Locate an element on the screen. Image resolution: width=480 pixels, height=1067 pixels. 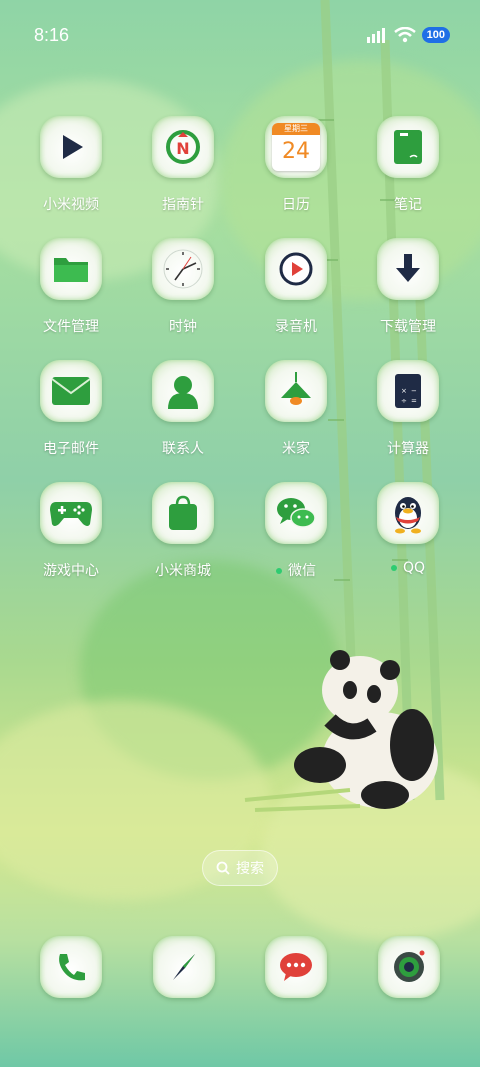
app-label: 时钟 is located at coordinates (183, 326).